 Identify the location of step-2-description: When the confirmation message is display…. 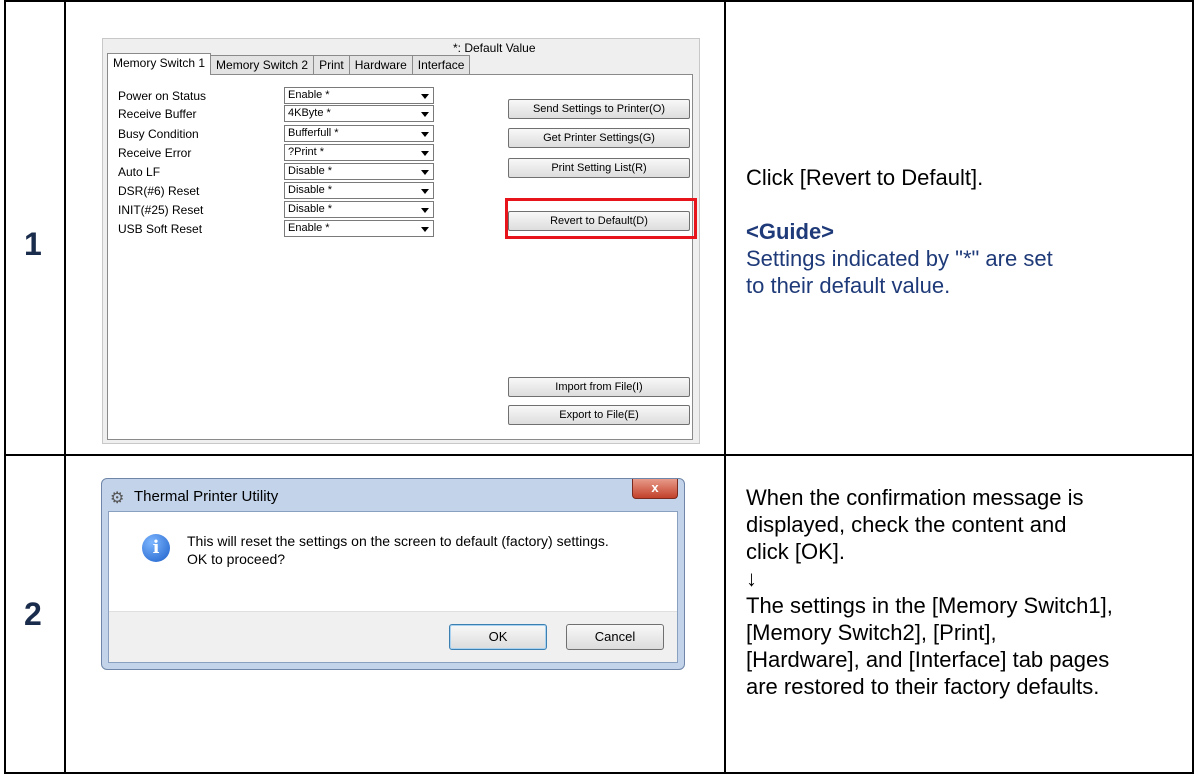
(968, 592).